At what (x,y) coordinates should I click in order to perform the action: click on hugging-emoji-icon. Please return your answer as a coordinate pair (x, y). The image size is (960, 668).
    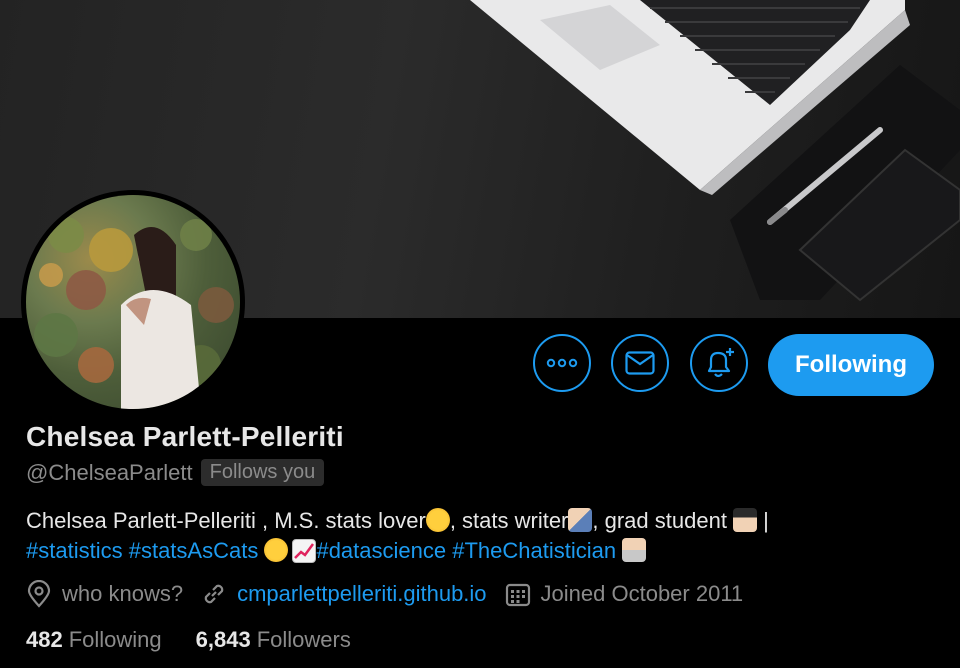
    Looking at the image, I should click on (437, 520).